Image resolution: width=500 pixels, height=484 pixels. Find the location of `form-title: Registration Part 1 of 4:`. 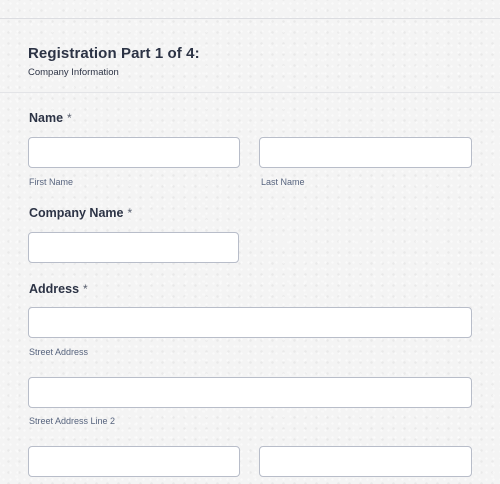

form-title: Registration Part 1 of 4: is located at coordinates (114, 53).